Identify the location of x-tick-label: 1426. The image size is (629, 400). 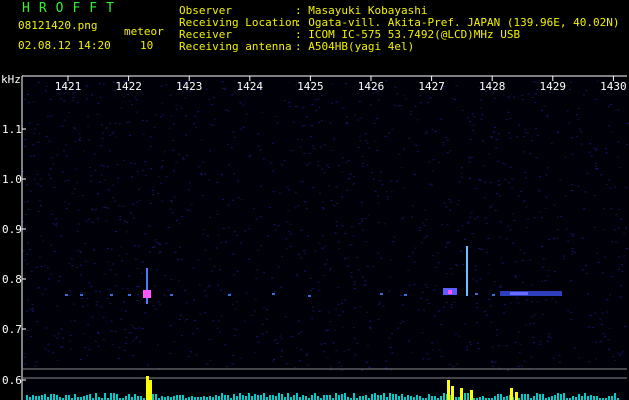
(371, 86).